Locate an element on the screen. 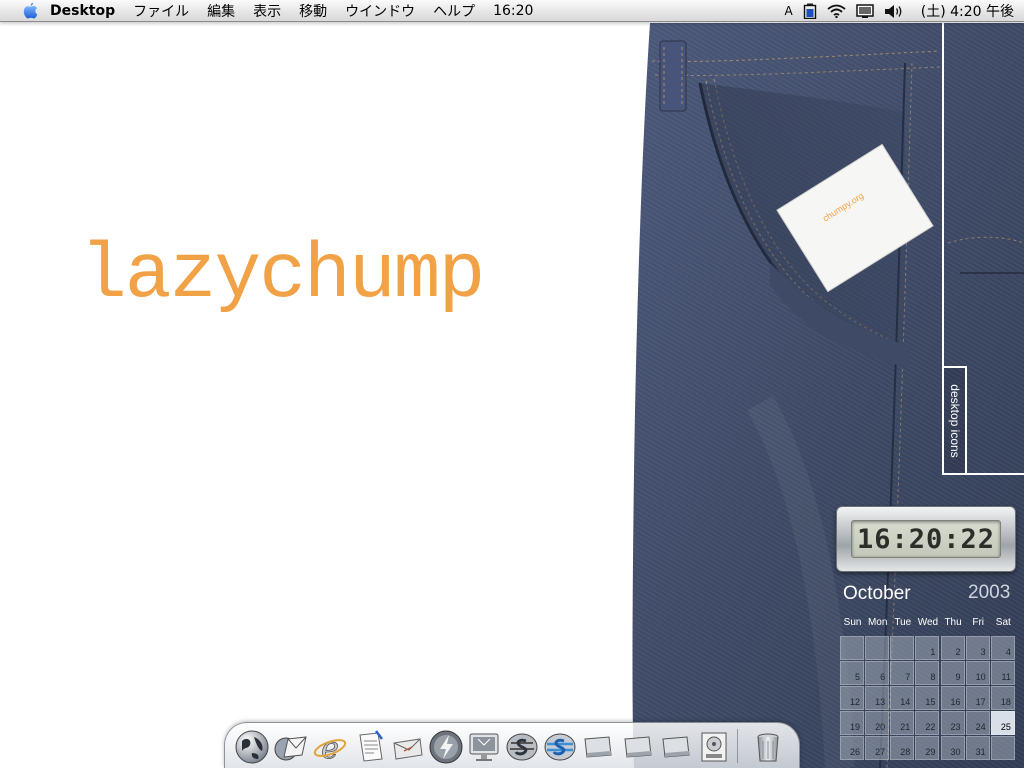 The height and width of the screenshot is (768, 1024). calendar-day: 25 is located at coordinates (1002, 723).